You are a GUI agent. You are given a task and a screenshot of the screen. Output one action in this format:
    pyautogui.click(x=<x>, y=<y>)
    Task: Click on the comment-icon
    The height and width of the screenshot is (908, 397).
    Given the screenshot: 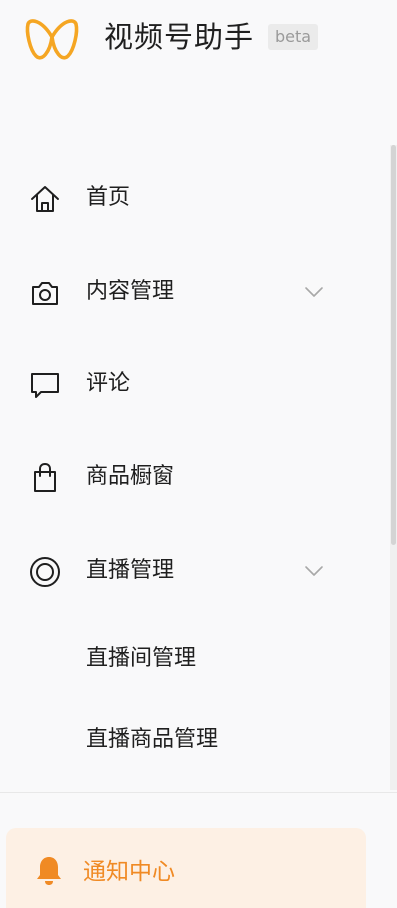 What is the action you would take?
    pyautogui.click(x=45, y=385)
    